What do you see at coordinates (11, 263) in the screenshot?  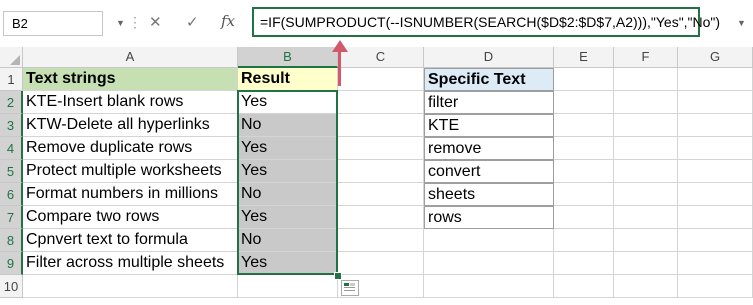 I see `row-header-9: 9` at bounding box center [11, 263].